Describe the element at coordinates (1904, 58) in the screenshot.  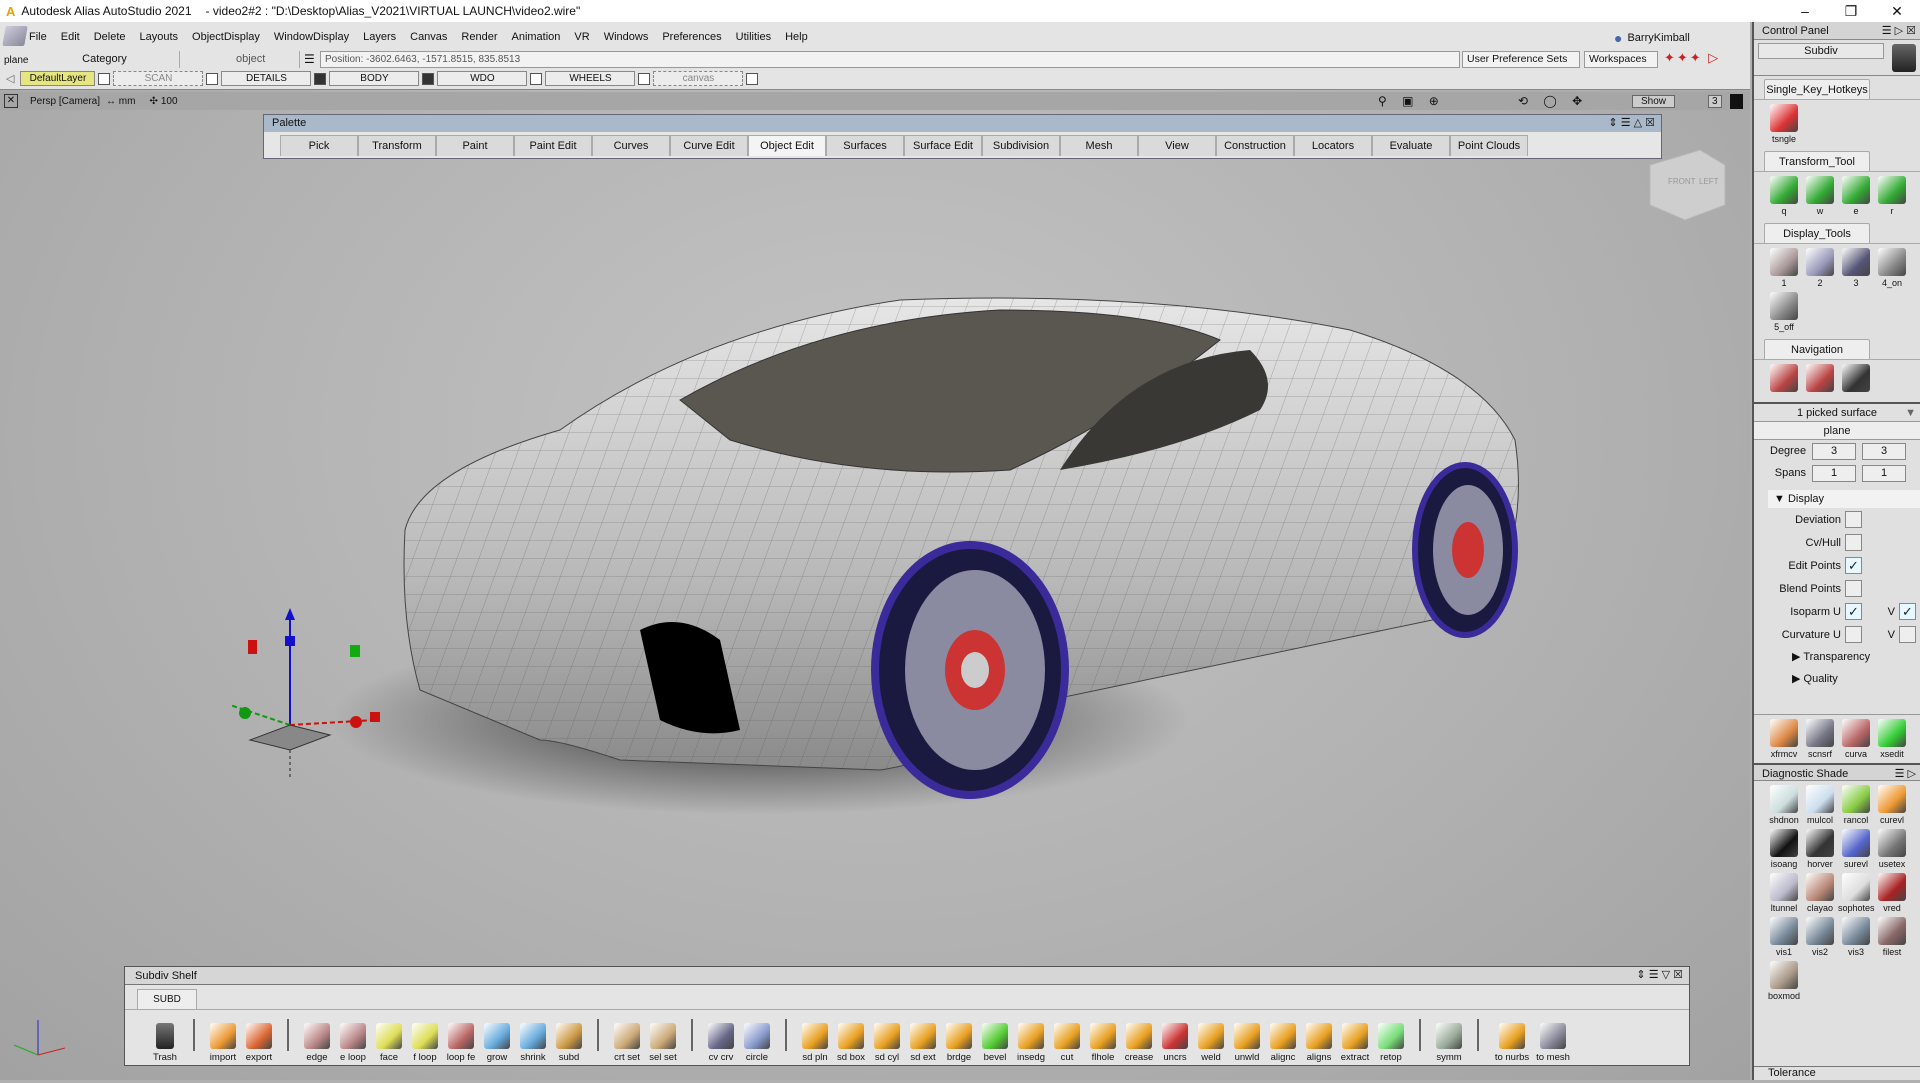
I see `trash-icon` at that location.